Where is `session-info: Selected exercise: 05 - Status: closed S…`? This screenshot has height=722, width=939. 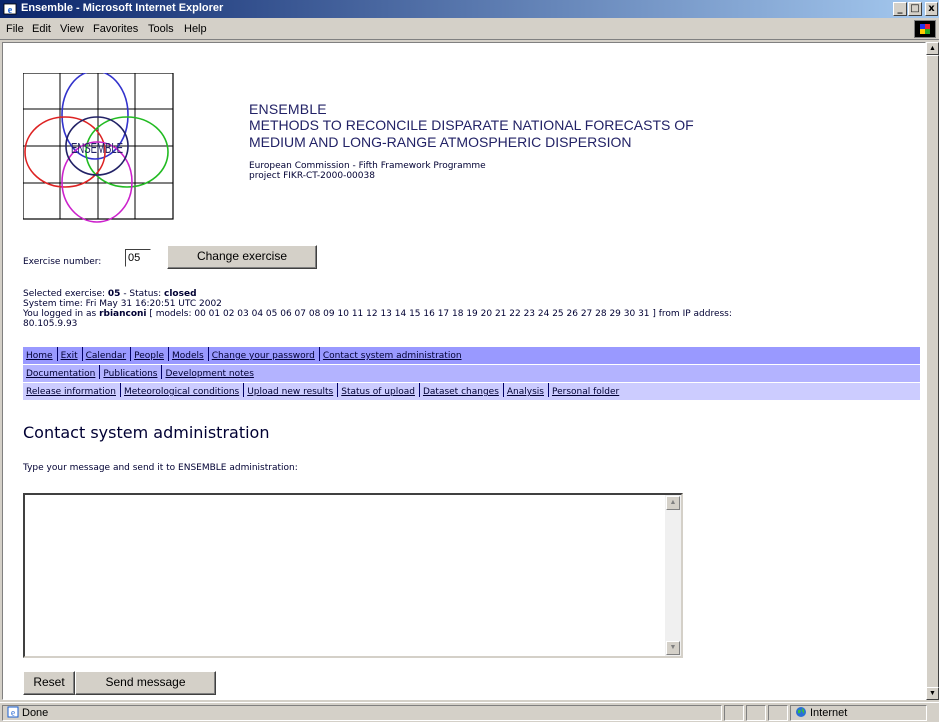
session-info: Selected exercise: 05 - Status: closed S… is located at coordinates (470, 309).